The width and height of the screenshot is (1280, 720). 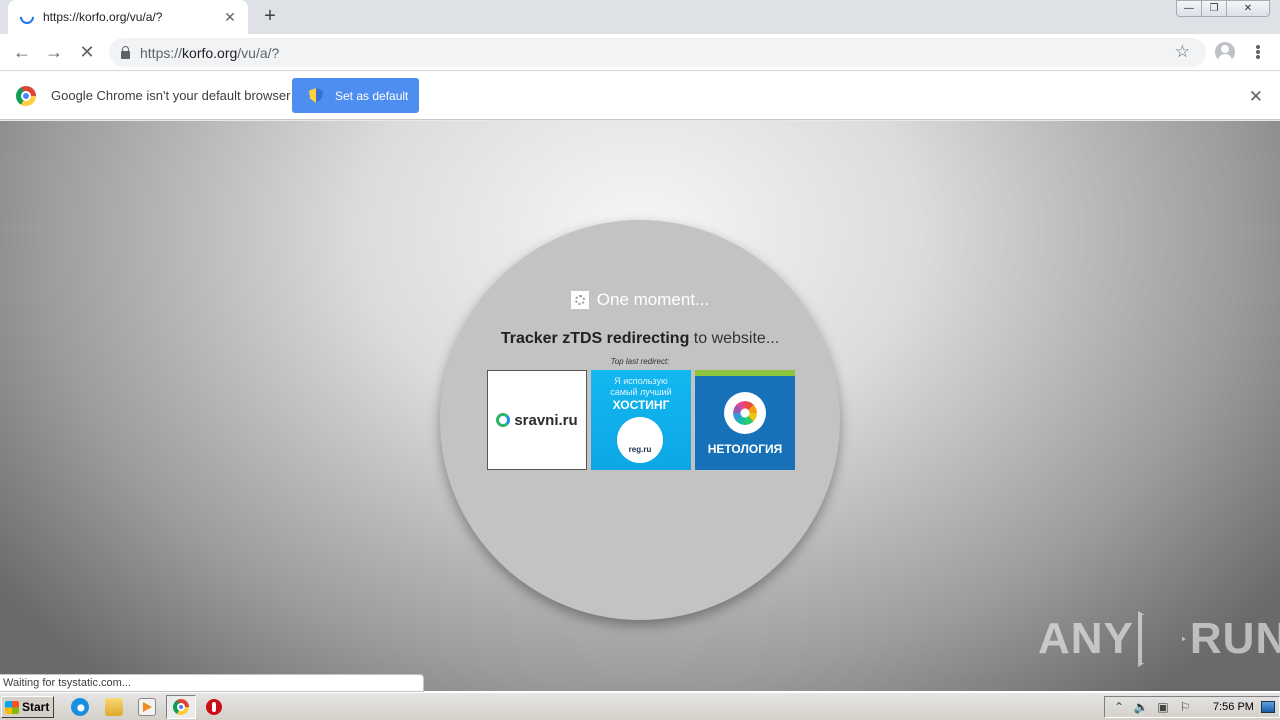 What do you see at coordinates (54, 52) in the screenshot?
I see `forward-button: →` at bounding box center [54, 52].